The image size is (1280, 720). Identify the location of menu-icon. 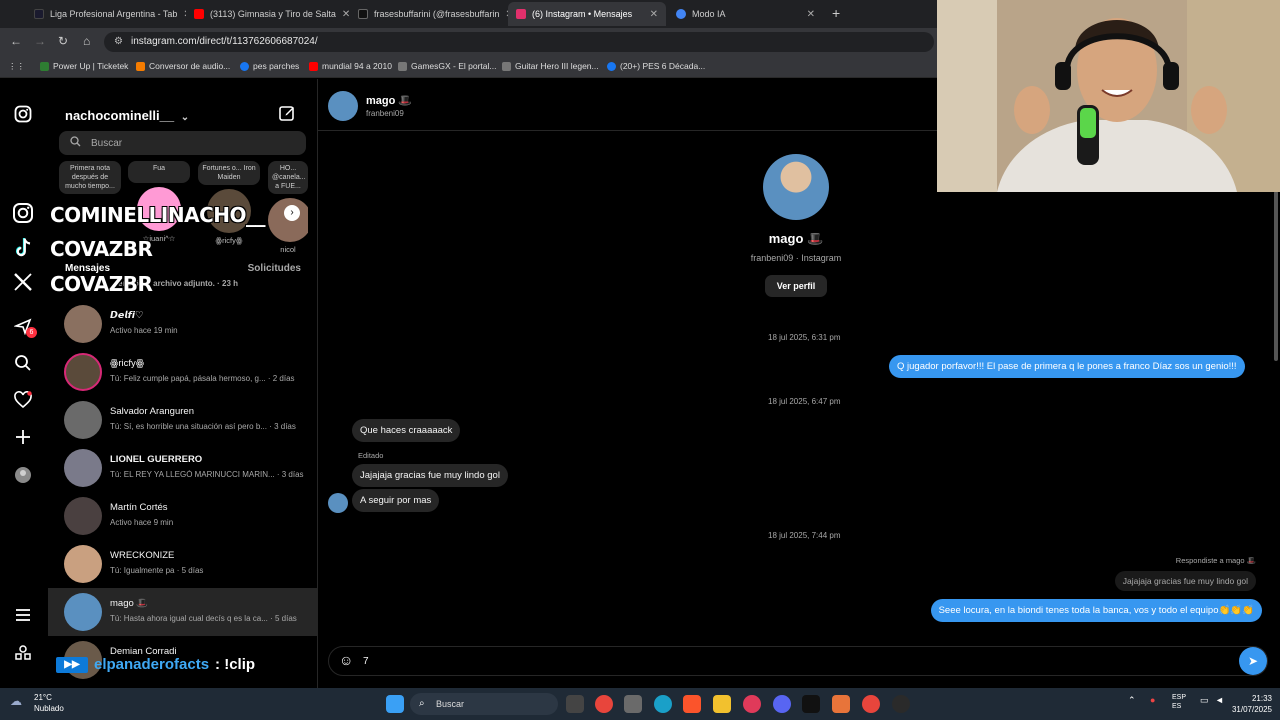
(23, 617).